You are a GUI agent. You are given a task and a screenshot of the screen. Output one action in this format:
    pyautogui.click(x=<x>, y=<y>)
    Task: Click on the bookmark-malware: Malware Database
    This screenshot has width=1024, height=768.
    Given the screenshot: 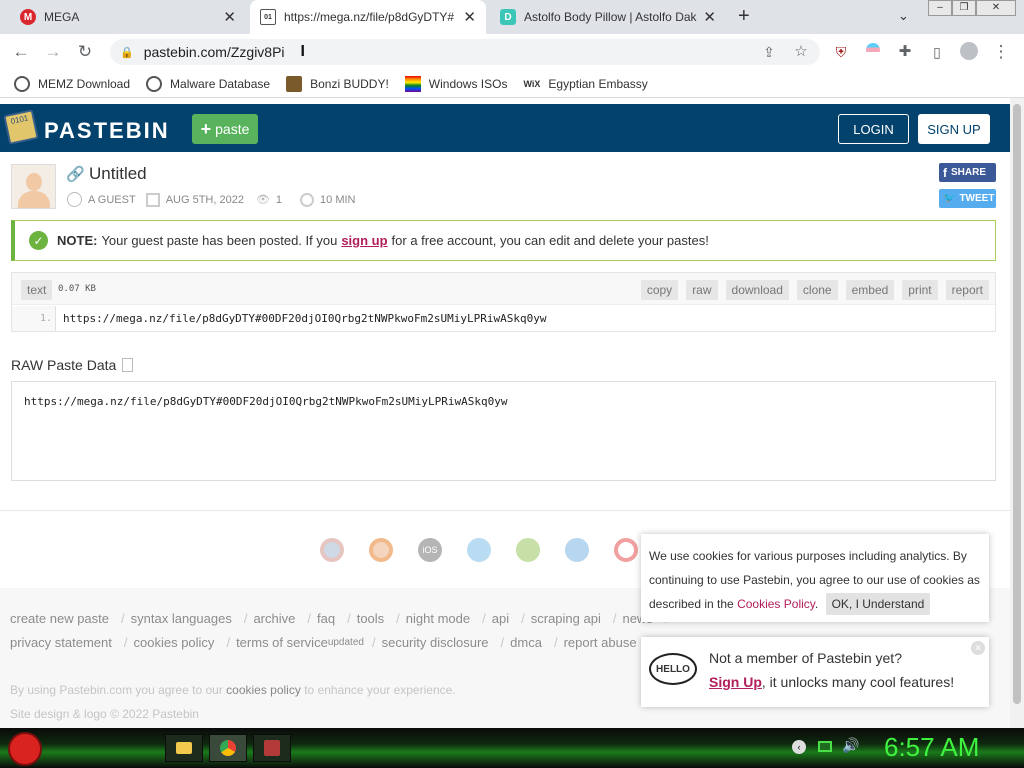 What is the action you would take?
    pyautogui.click(x=208, y=83)
    